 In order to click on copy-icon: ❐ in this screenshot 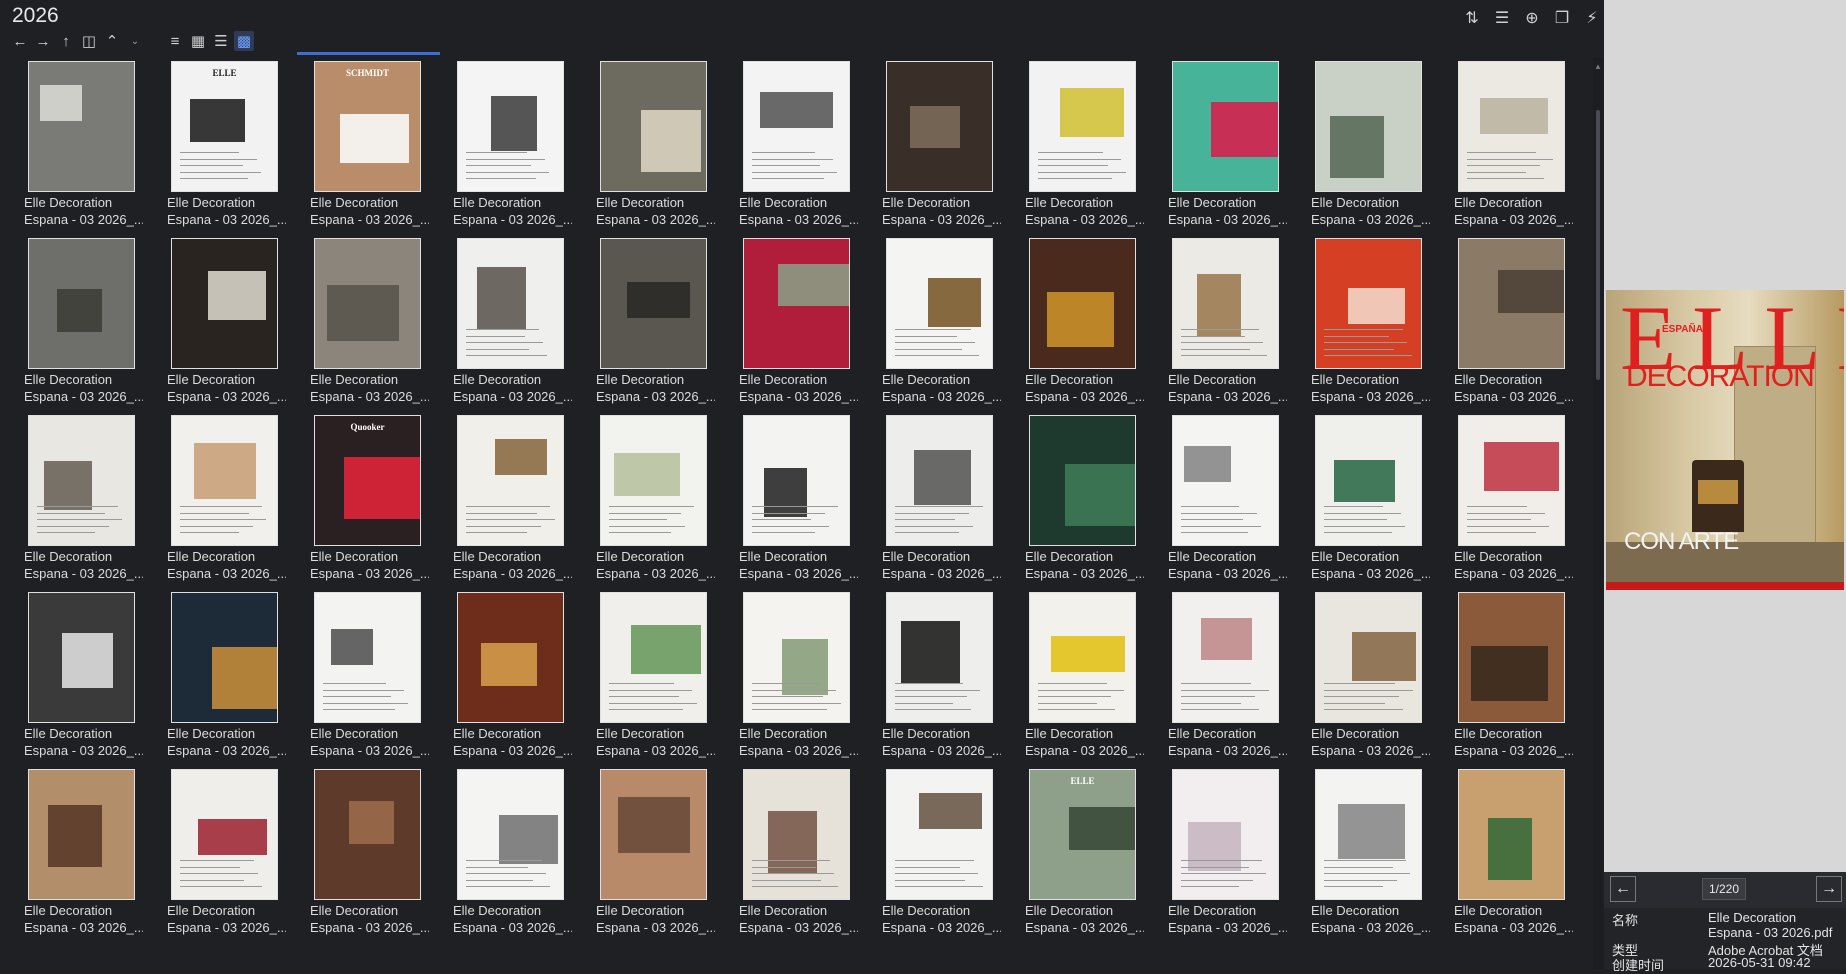, I will do `click(1562, 18)`.